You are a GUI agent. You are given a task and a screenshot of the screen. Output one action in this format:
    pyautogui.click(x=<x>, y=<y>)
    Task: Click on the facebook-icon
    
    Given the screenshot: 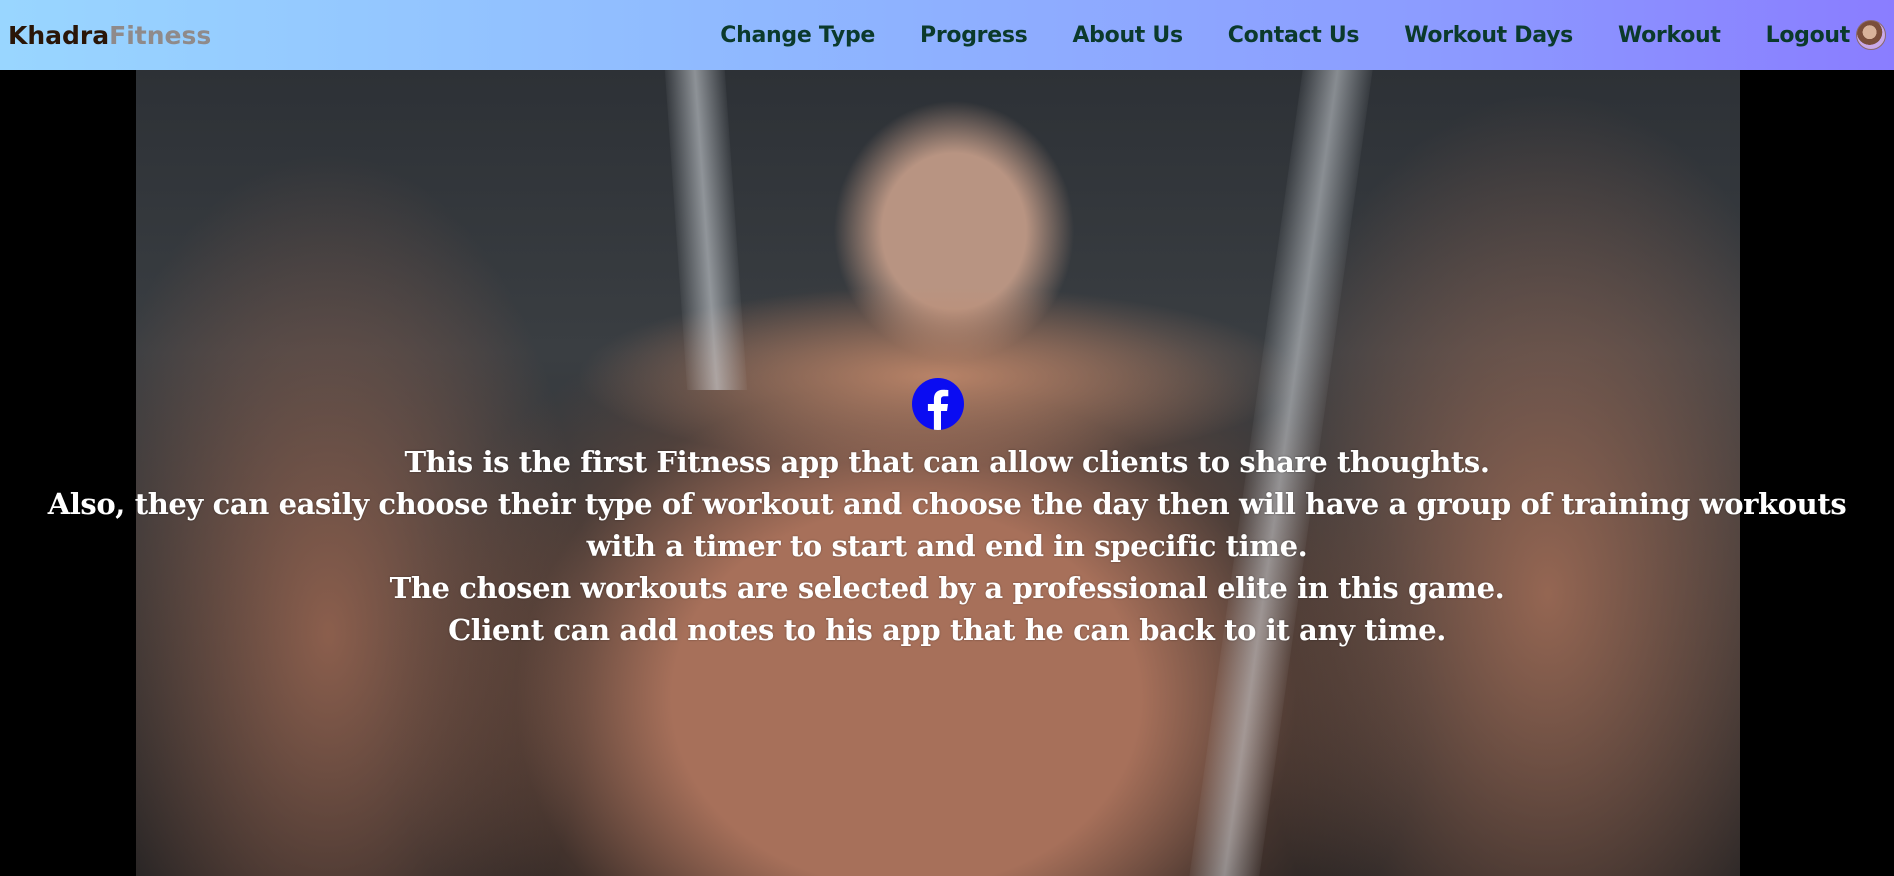 What is the action you would take?
    pyautogui.click(x=938, y=404)
    